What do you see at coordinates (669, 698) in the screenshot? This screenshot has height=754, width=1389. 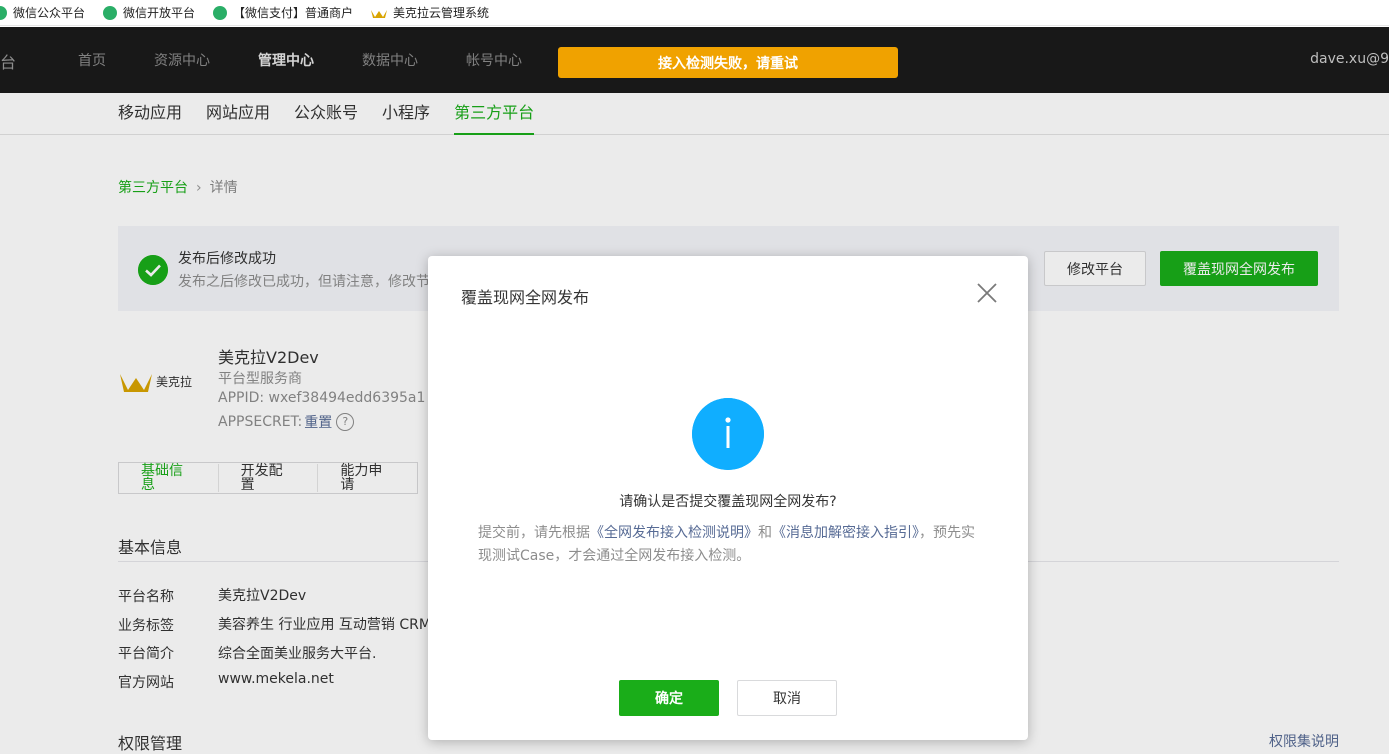 I see `confirm-button: 确定` at bounding box center [669, 698].